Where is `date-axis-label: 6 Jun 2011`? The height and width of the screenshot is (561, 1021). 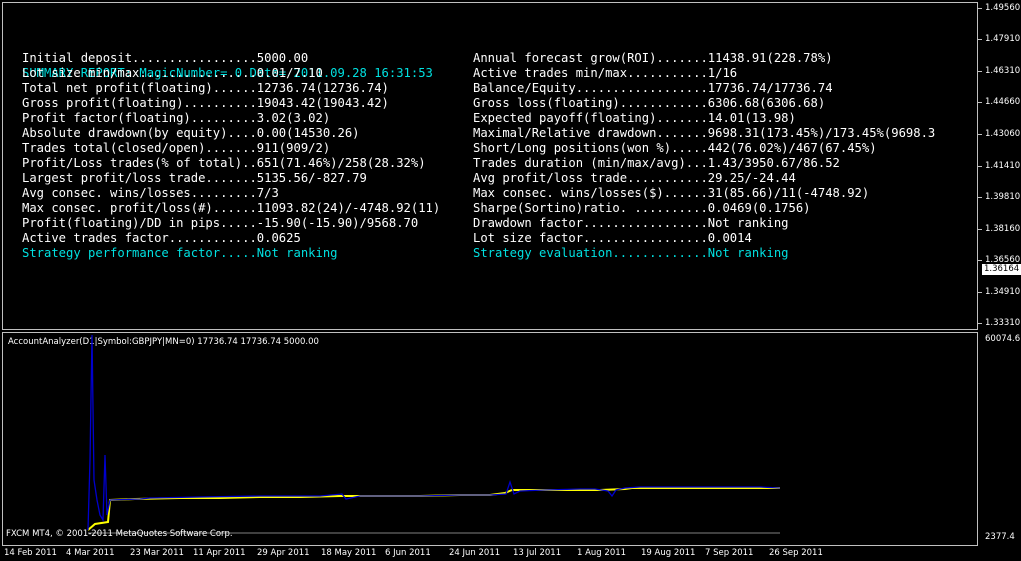 date-axis-label: 6 Jun 2011 is located at coordinates (408, 553).